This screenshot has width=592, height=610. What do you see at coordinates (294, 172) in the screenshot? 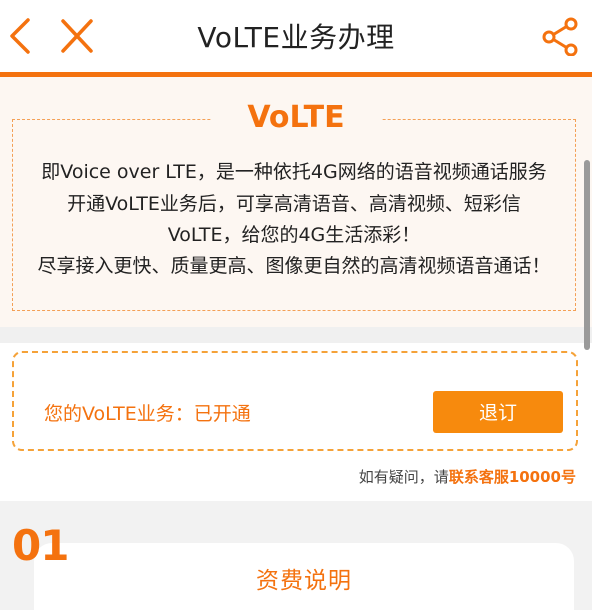
I see `intro-line-1: 即Voice over LTE，是一种依托4G网络的语音视频通话服务` at bounding box center [294, 172].